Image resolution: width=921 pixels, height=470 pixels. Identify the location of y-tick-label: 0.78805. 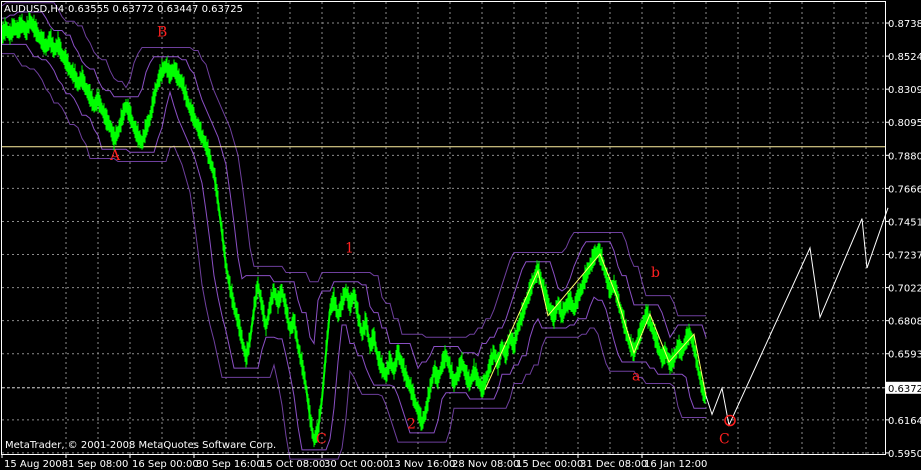
(904, 156).